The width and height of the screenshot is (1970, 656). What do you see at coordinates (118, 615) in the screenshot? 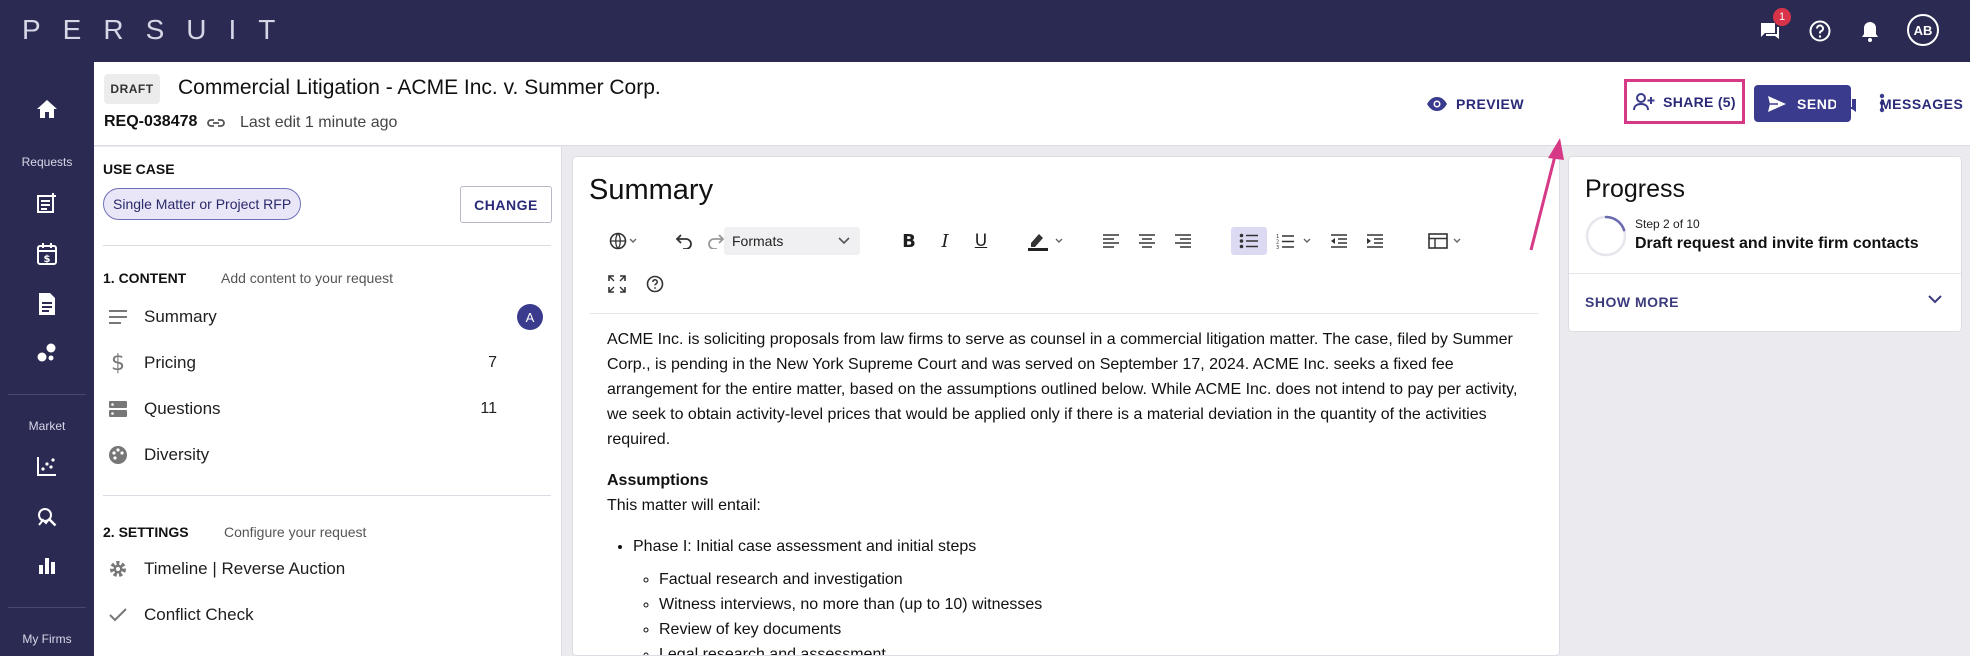
I see `check-icon` at bounding box center [118, 615].